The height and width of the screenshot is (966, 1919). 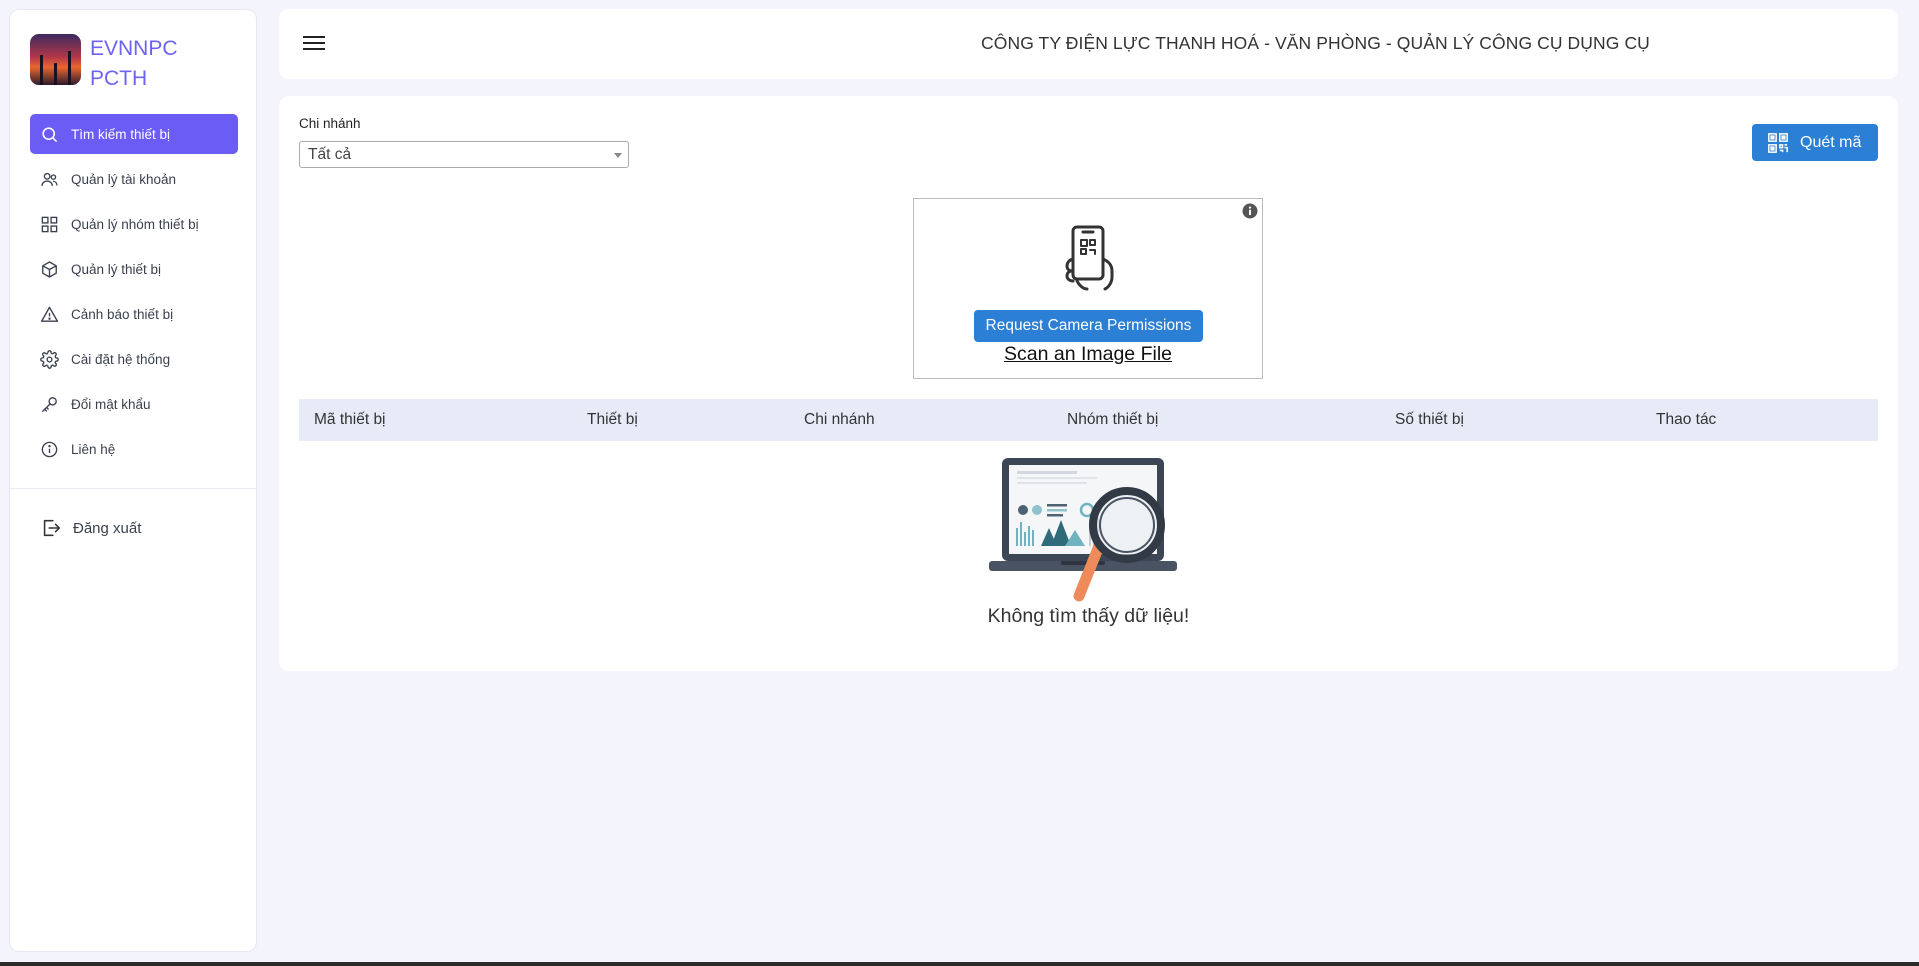 What do you see at coordinates (134, 449) in the screenshot?
I see `sidebar-item-contact: Liên hệ` at bounding box center [134, 449].